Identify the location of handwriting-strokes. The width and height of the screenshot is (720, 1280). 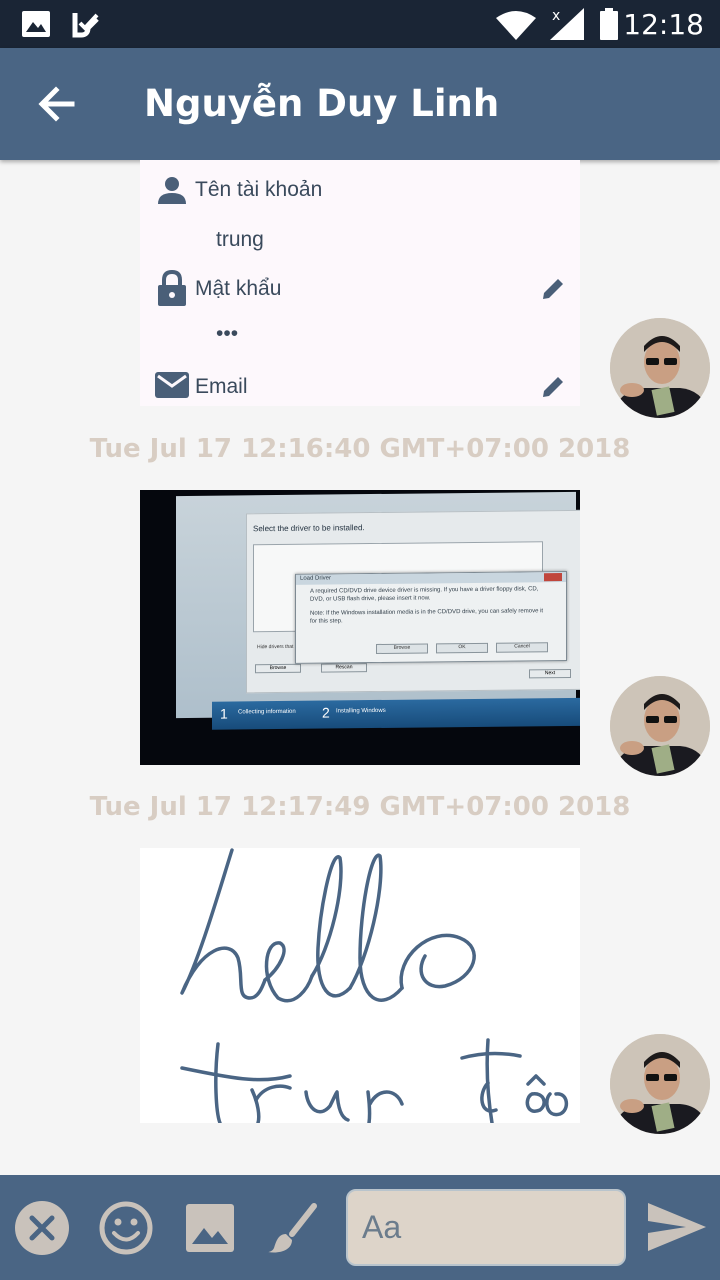
(374, 985).